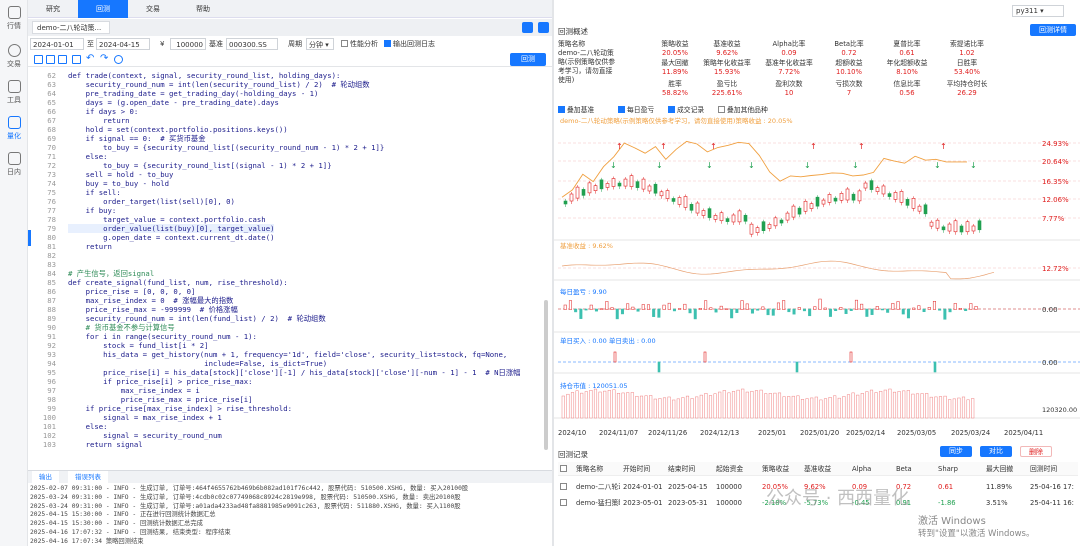 This screenshot has height=546, width=1080. Describe the element at coordinates (14, 18) in the screenshot. I see `rail-market: 行情` at that location.